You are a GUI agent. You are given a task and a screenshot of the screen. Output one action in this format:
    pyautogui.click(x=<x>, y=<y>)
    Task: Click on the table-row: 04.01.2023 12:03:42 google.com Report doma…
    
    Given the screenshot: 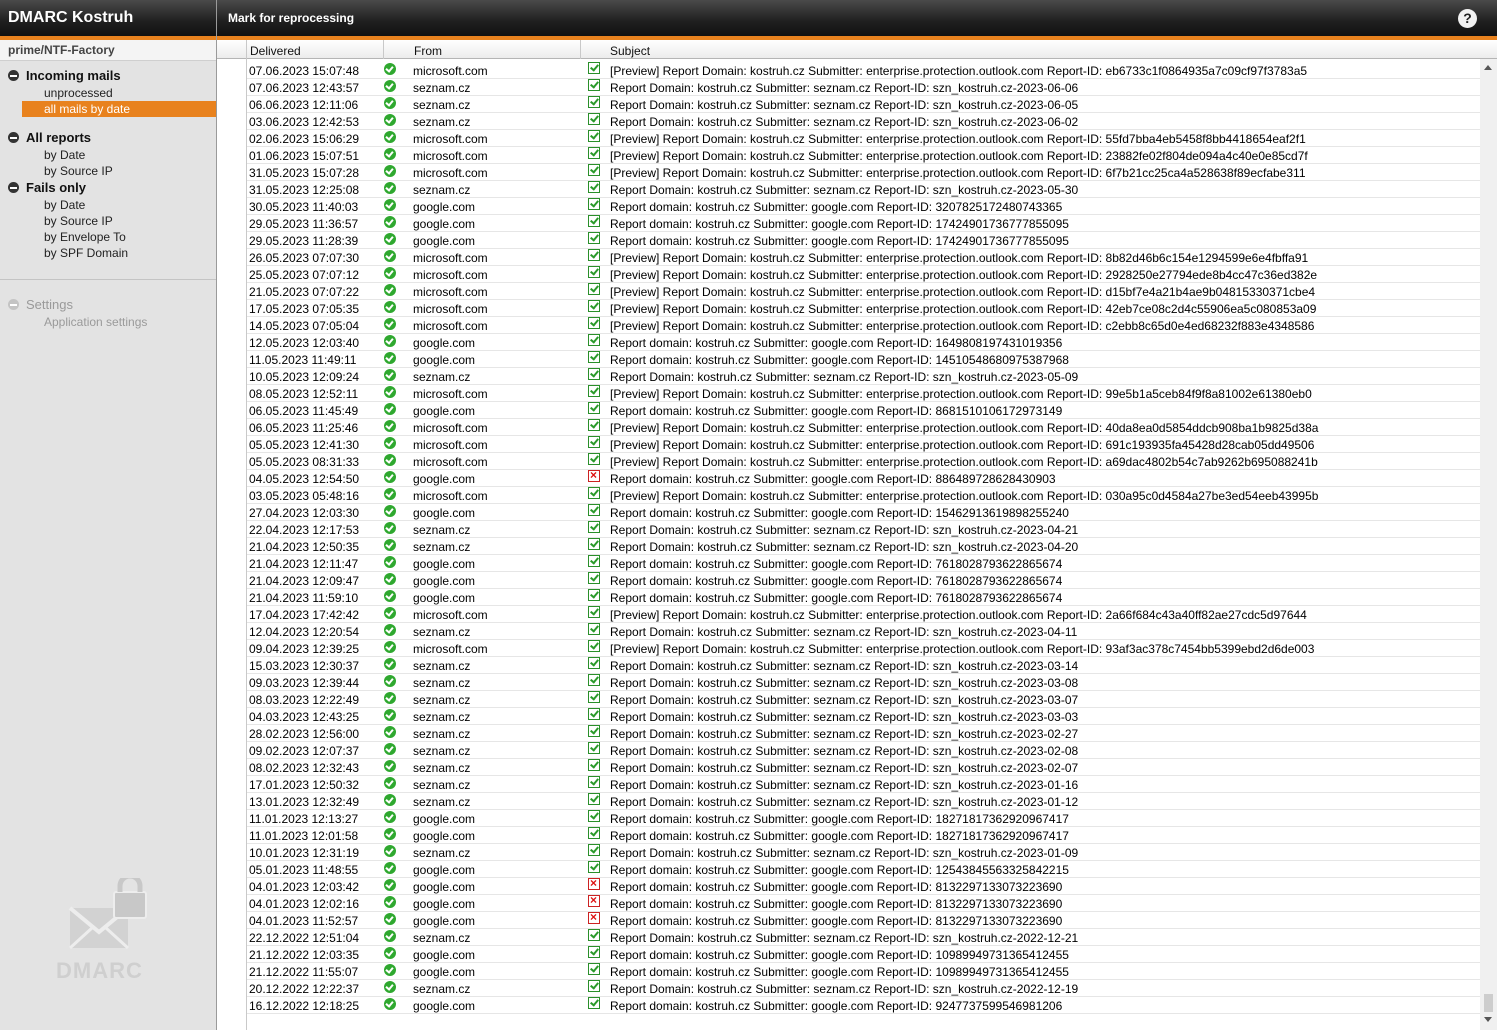 What is the action you would take?
    pyautogui.click(x=863, y=885)
    